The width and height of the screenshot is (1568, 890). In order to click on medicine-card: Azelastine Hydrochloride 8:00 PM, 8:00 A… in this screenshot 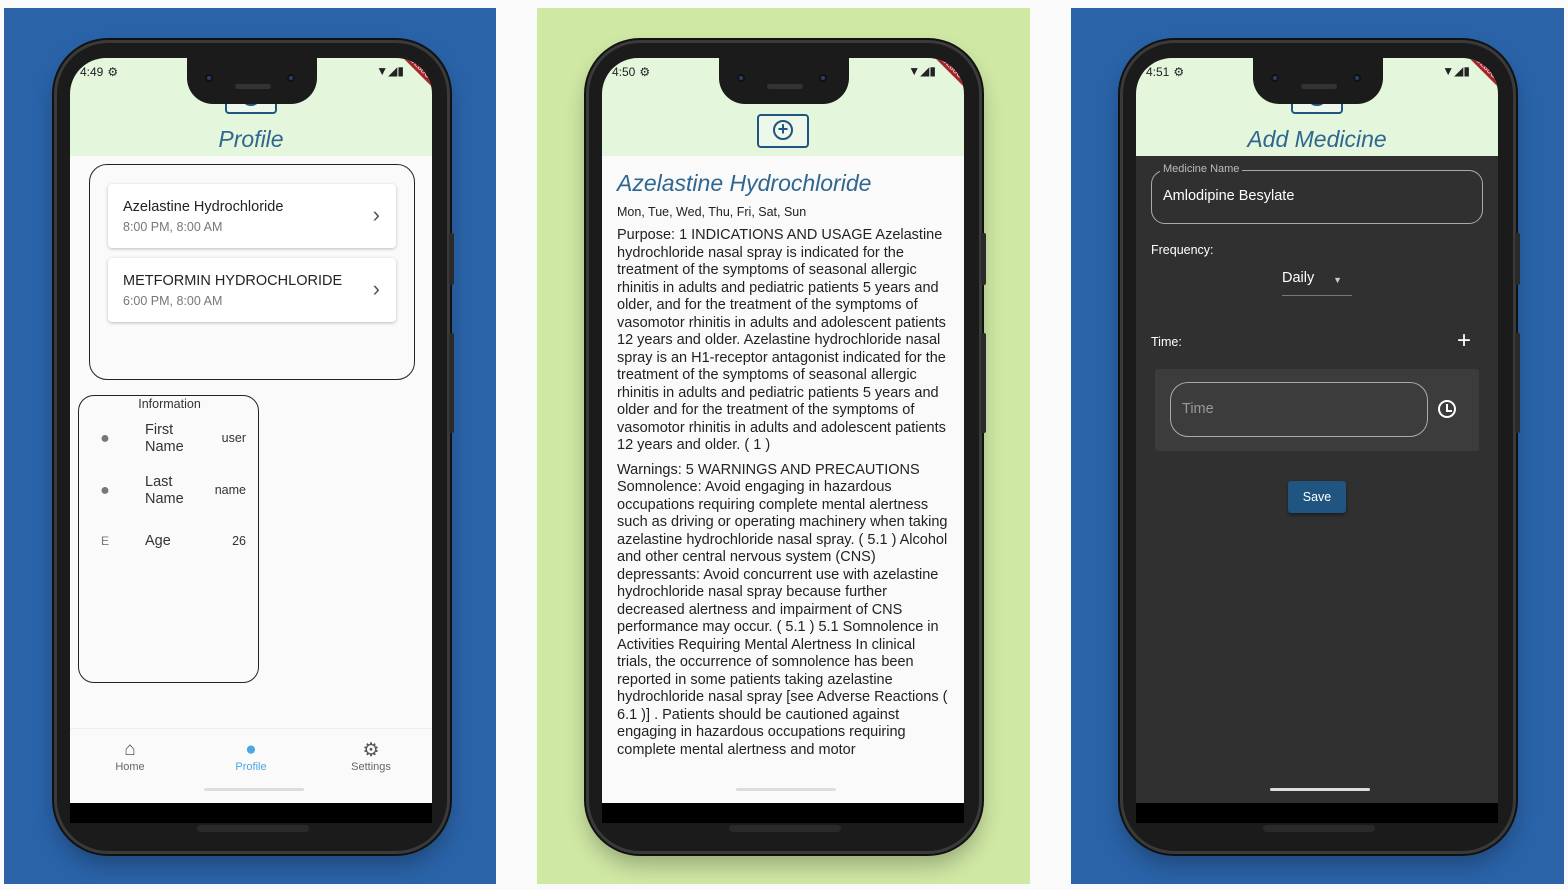, I will do `click(252, 216)`.